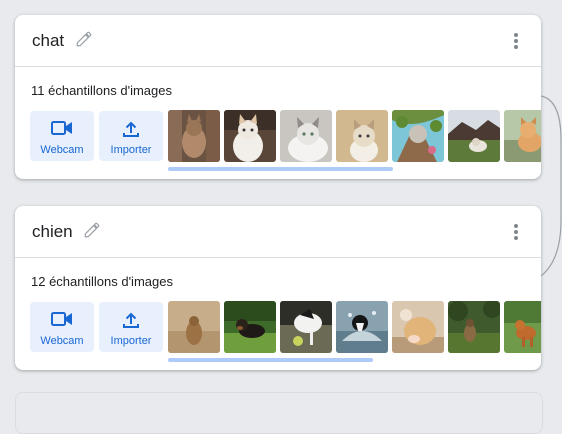 The width and height of the screenshot is (562, 434). Describe the element at coordinates (102, 281) in the screenshot. I see `samples-count: 12 échantillons d'images` at that location.